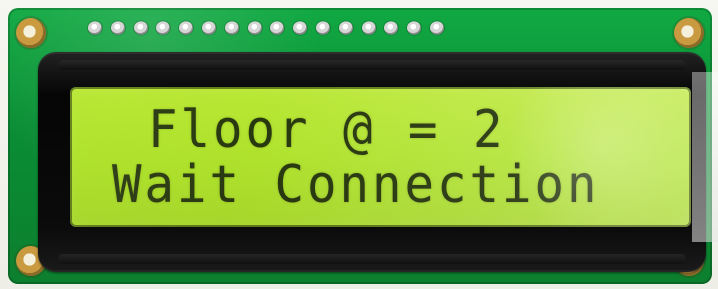 This screenshot has height=289, width=718. Describe the element at coordinates (327, 129) in the screenshot. I see `lcd-line-1: Floor @ = 2` at that location.